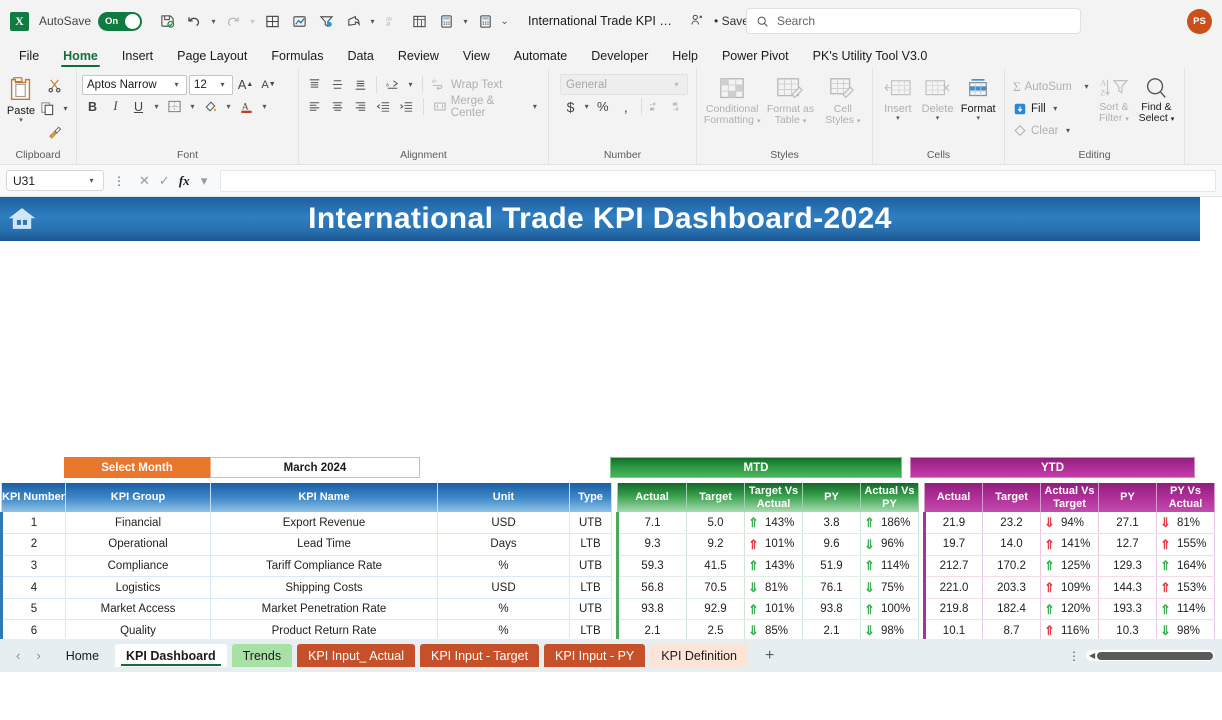 Image resolution: width=1222 pixels, height=720 pixels. I want to click on sheet-tab-kpi-input-target: KPI Input - Target, so click(480, 655).